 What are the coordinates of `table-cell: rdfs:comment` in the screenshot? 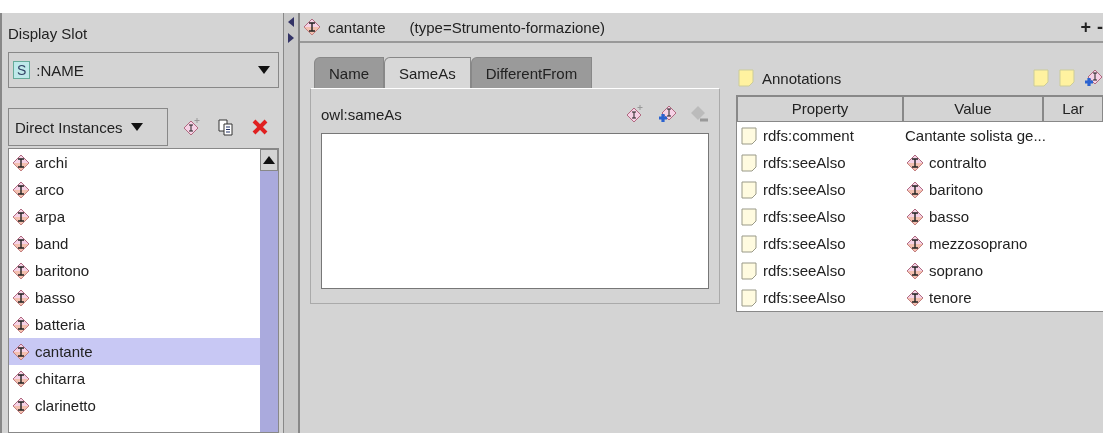 It's located at (820, 135).